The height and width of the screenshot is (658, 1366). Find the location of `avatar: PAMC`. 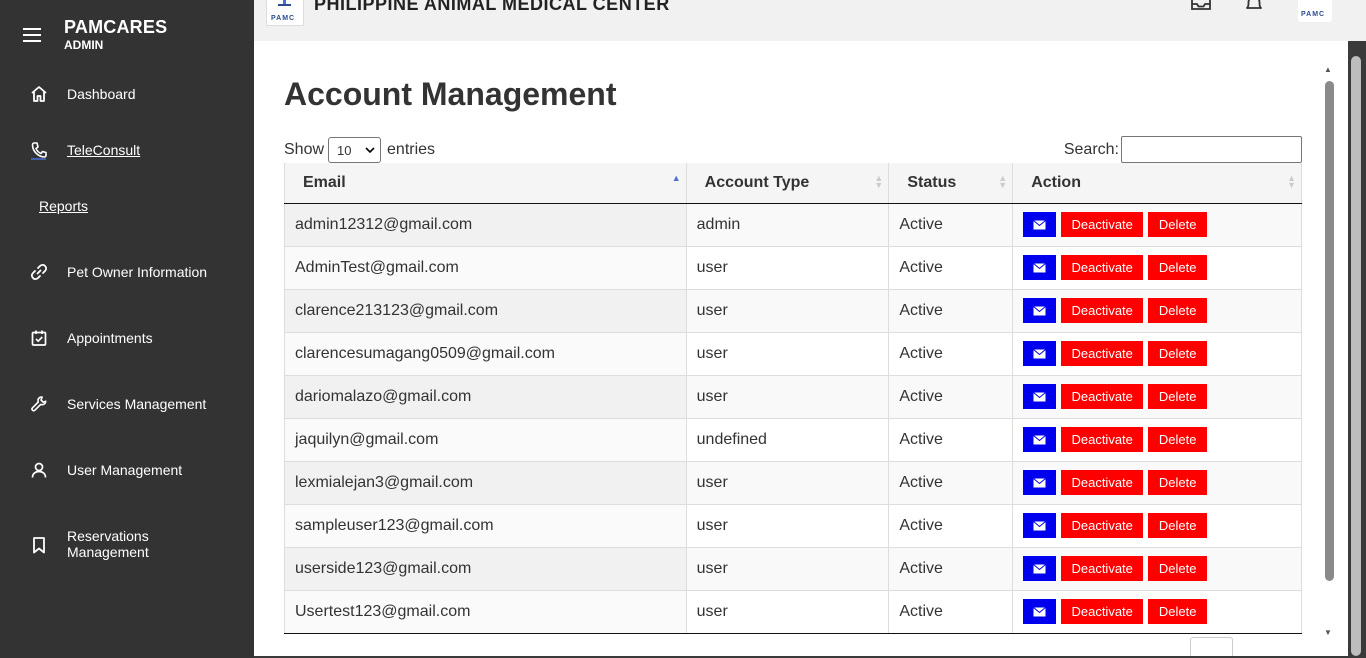

avatar: PAMC is located at coordinates (1315, 11).